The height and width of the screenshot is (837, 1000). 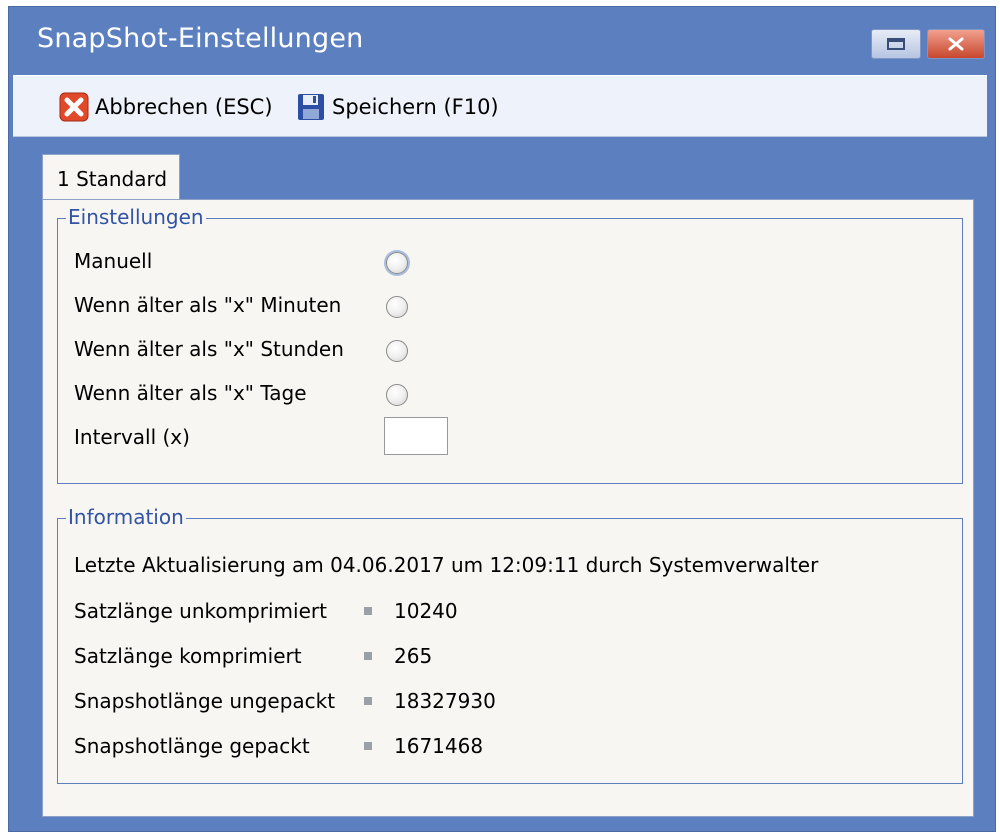 What do you see at coordinates (192, 746) in the screenshot?
I see `info-row-label: Snapshotlänge gepackt` at bounding box center [192, 746].